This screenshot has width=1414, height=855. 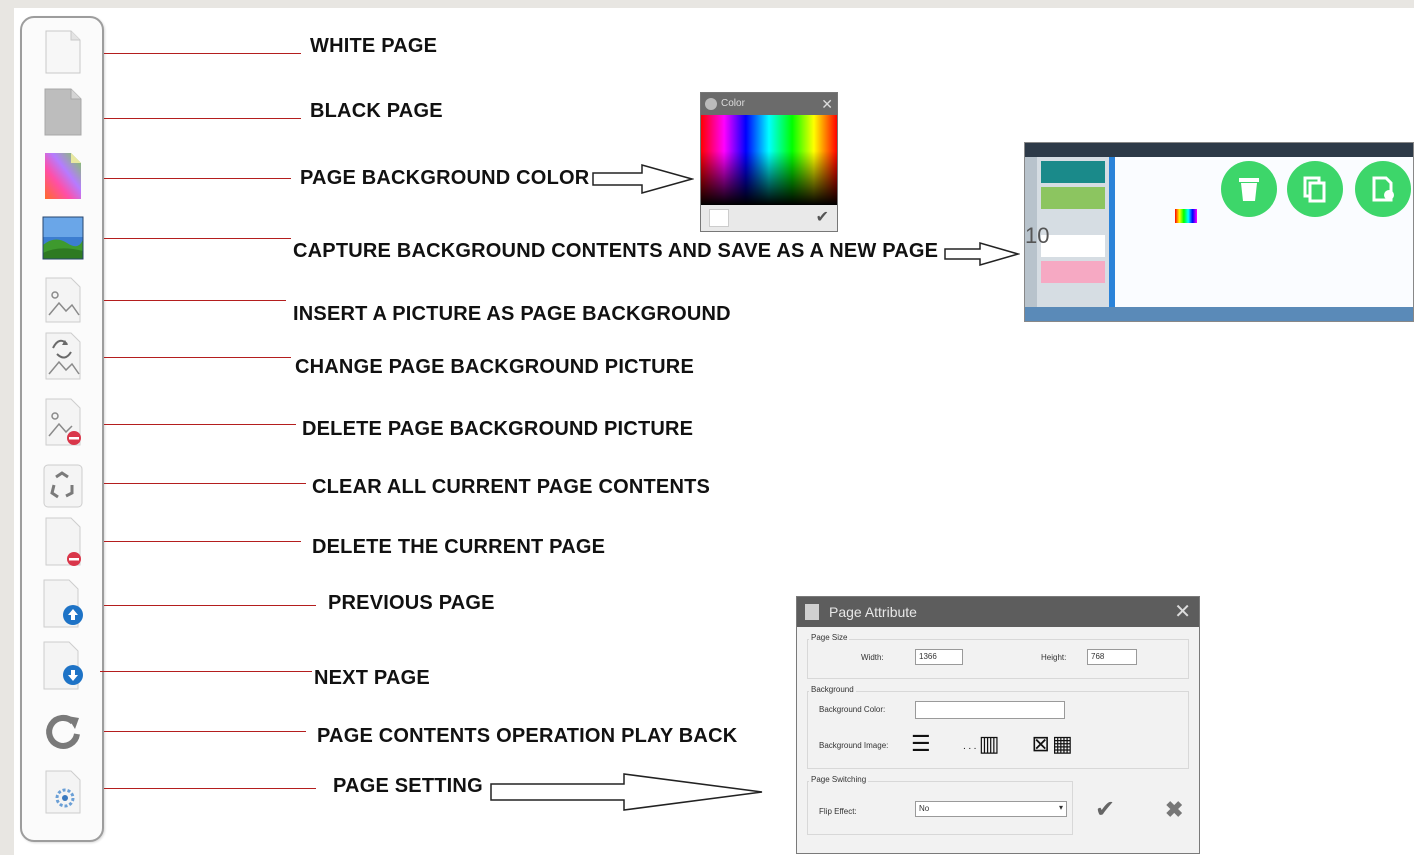 What do you see at coordinates (1037, 235) in the screenshot?
I see `preview-page-number: 10` at bounding box center [1037, 235].